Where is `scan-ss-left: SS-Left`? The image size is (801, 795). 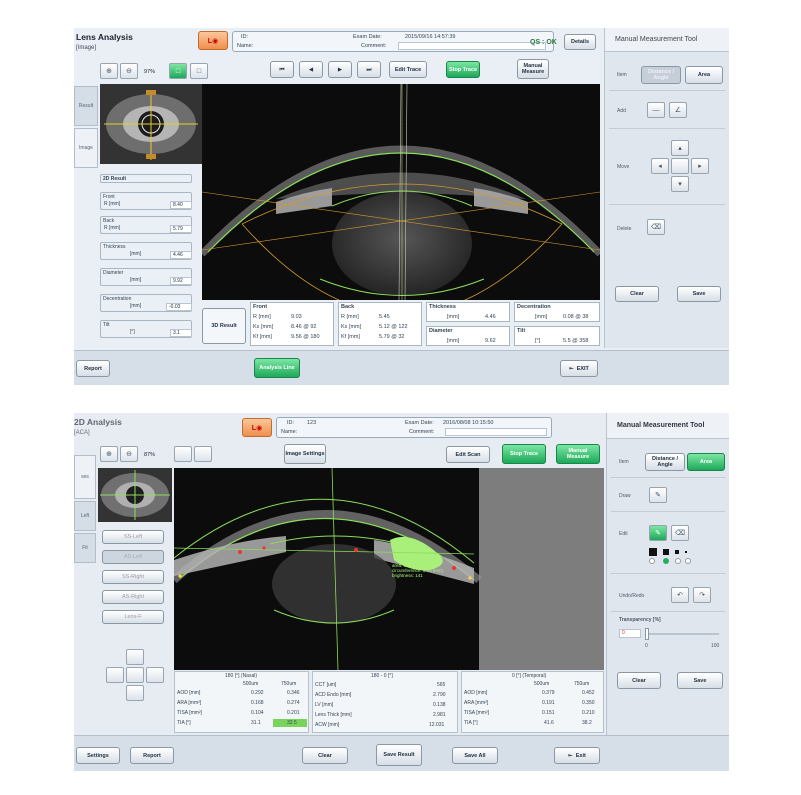
scan-ss-left: SS-Left is located at coordinates (133, 537).